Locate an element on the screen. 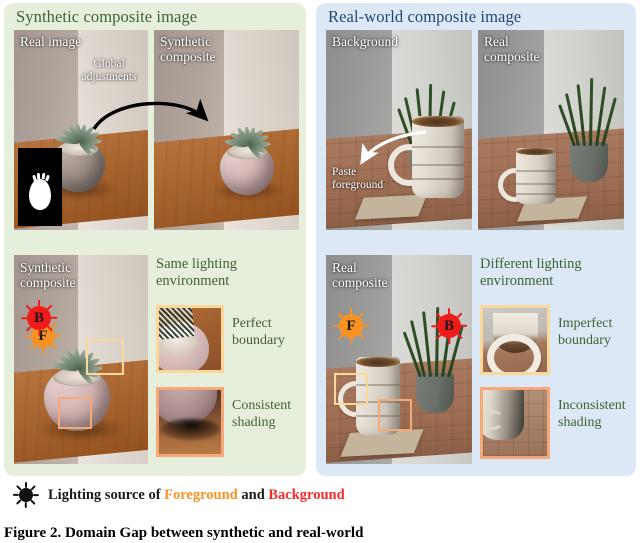 The image size is (640, 543). mask-blob is located at coordinates (40, 195).